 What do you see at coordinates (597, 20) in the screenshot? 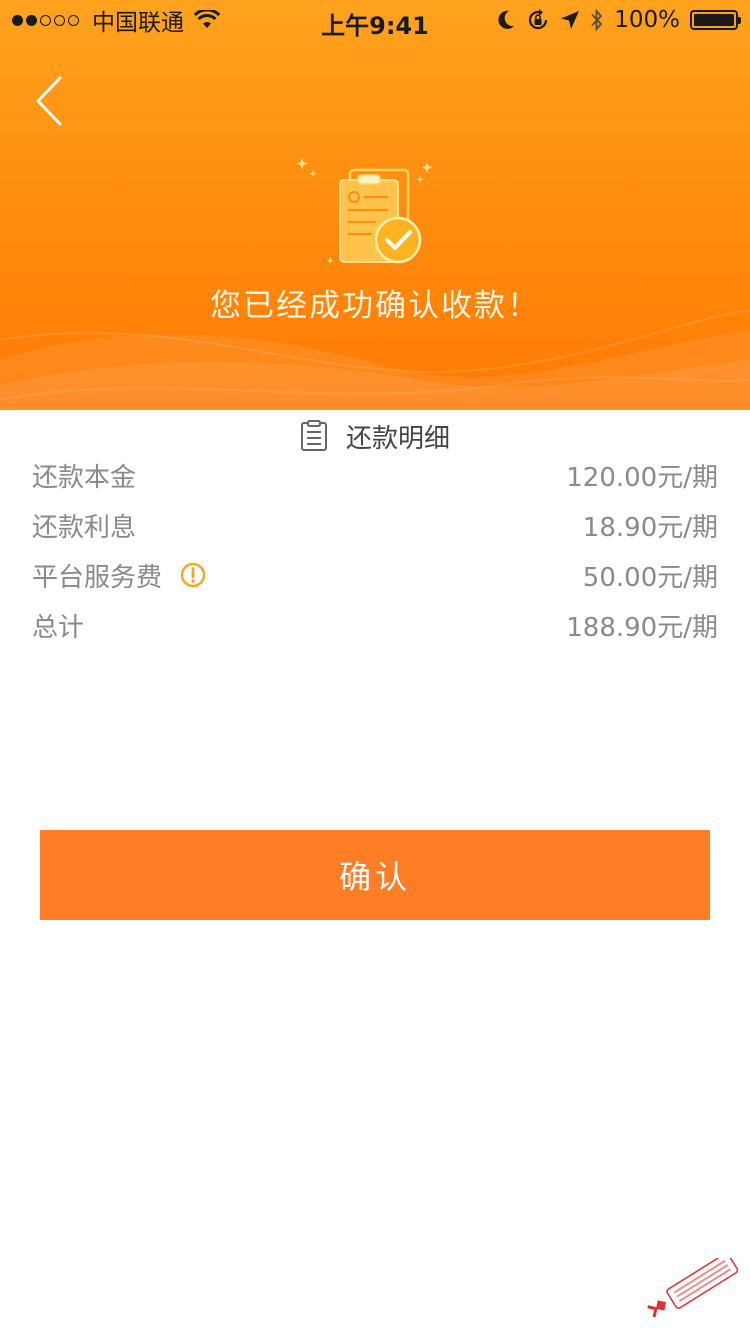
I see `bluetooth-icon` at bounding box center [597, 20].